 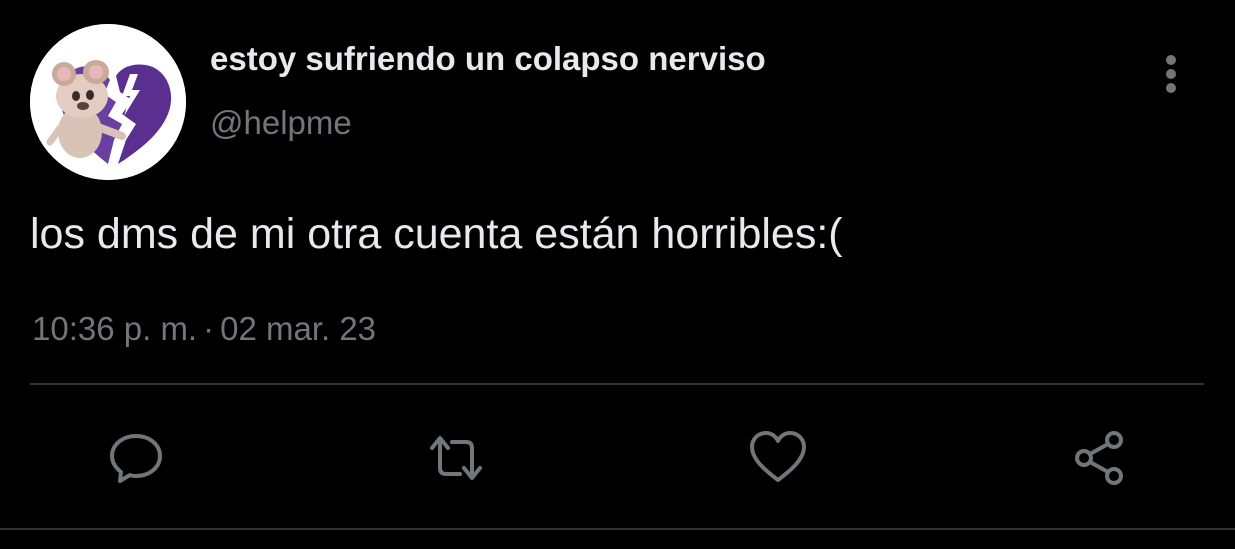 What do you see at coordinates (115, 328) in the screenshot?
I see `tweet-time: 10:36 p. m.` at bounding box center [115, 328].